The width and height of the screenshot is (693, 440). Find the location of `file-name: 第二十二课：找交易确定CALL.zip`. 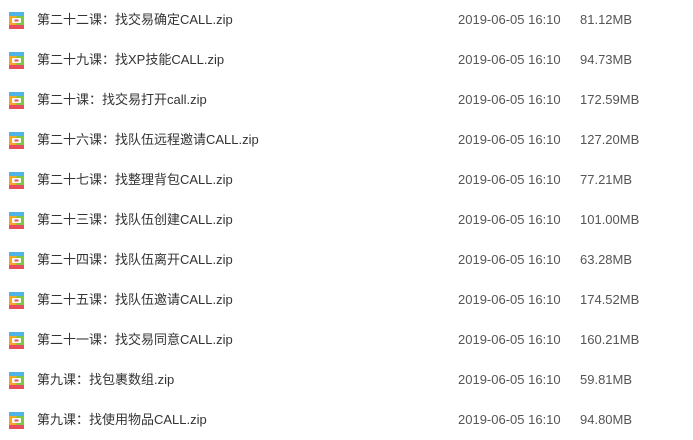

file-name: 第二十二课：找交易确定CALL.zip is located at coordinates (135, 20).